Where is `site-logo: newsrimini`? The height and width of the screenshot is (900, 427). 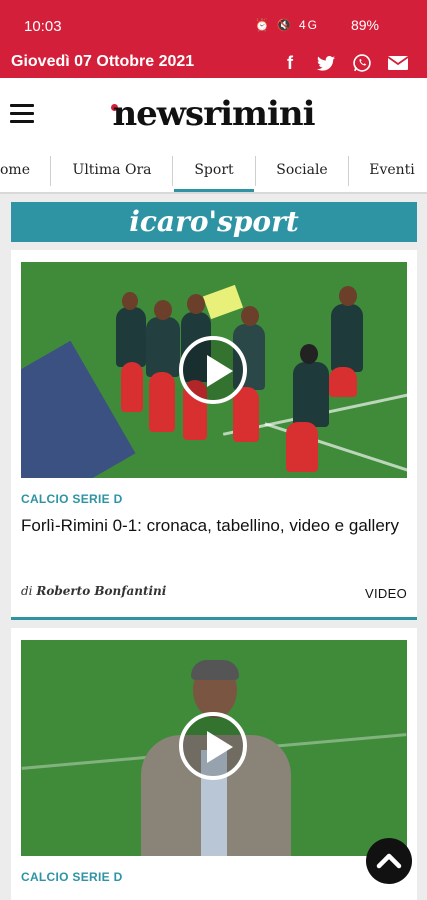
site-logo: newsrimini is located at coordinates (213, 114).